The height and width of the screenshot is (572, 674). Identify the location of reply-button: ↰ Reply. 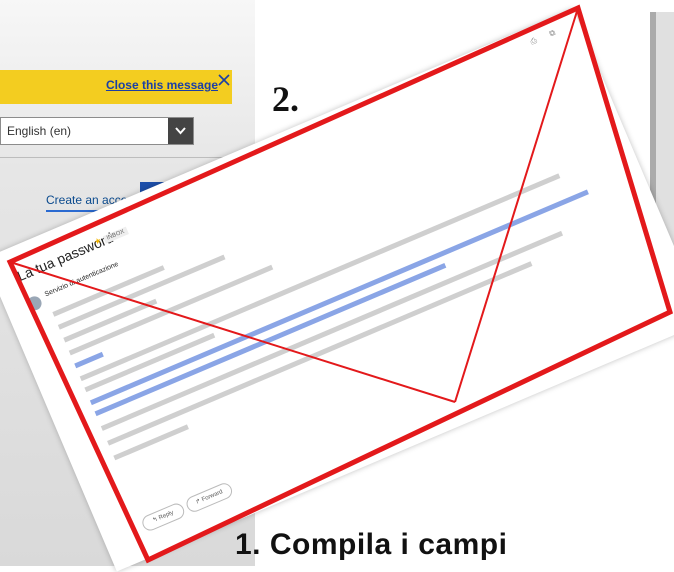
(163, 517).